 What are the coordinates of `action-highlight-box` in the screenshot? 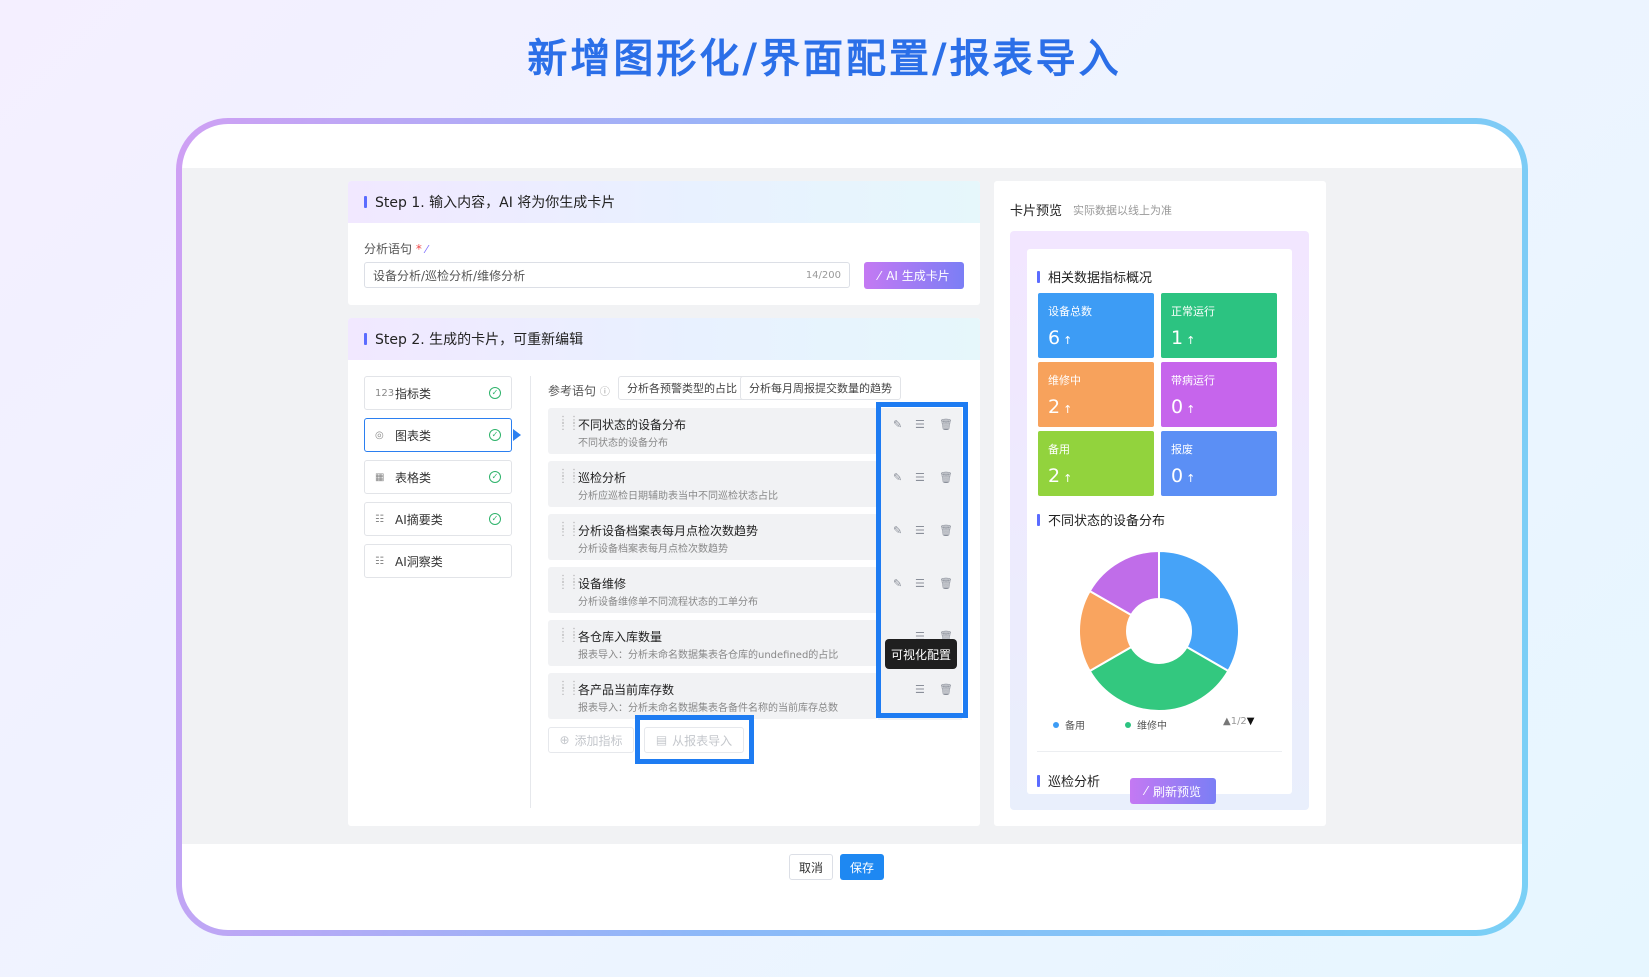 It's located at (922, 560).